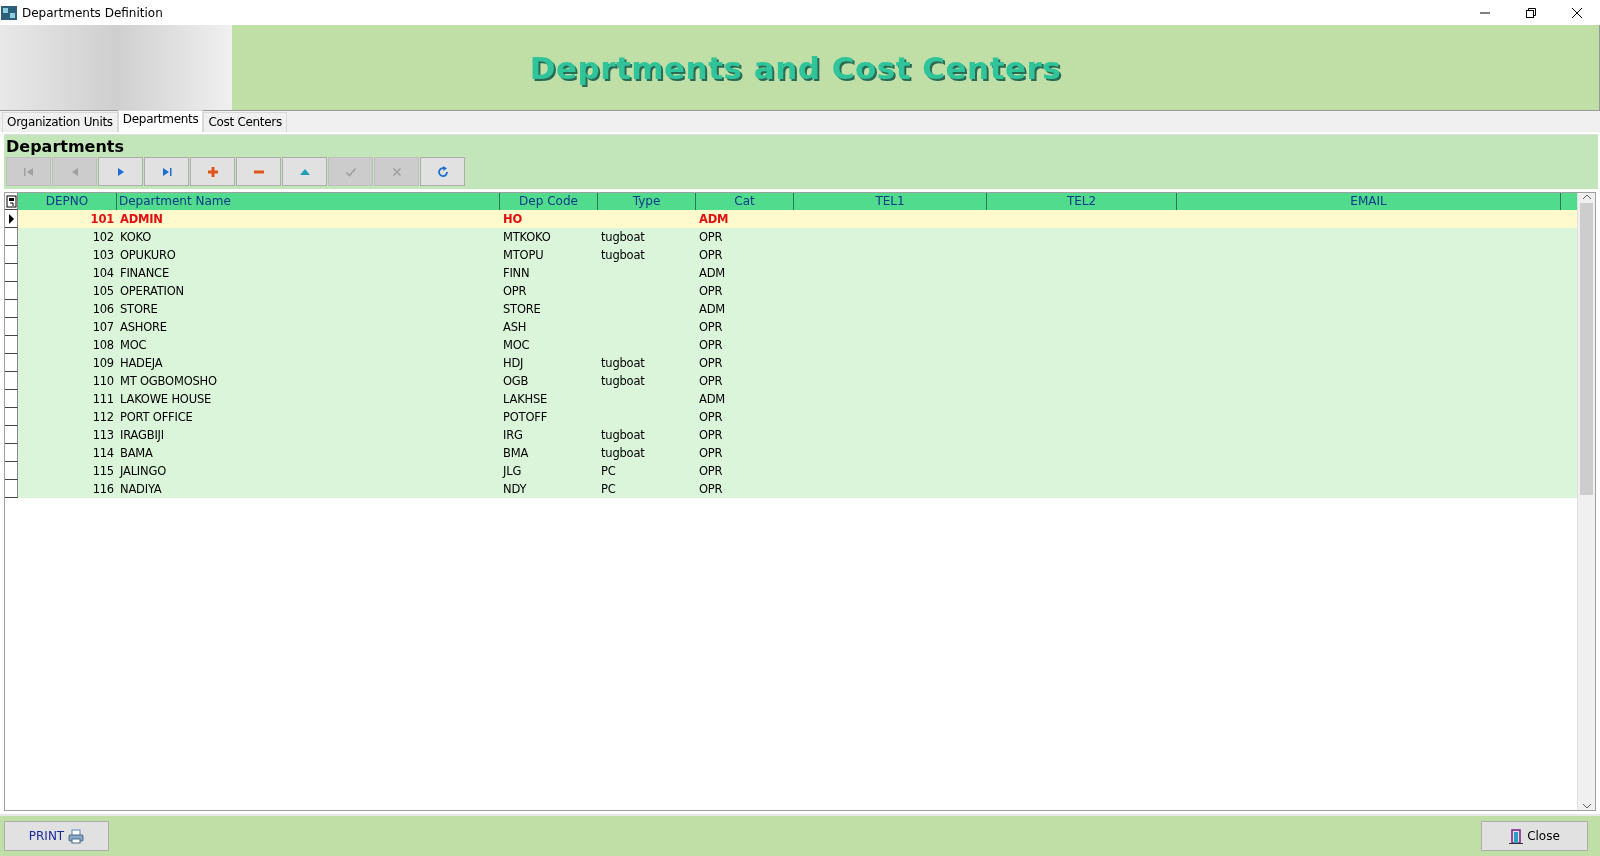  I want to click on table-row: 101 ADMIN HO ADM, so click(791, 219).